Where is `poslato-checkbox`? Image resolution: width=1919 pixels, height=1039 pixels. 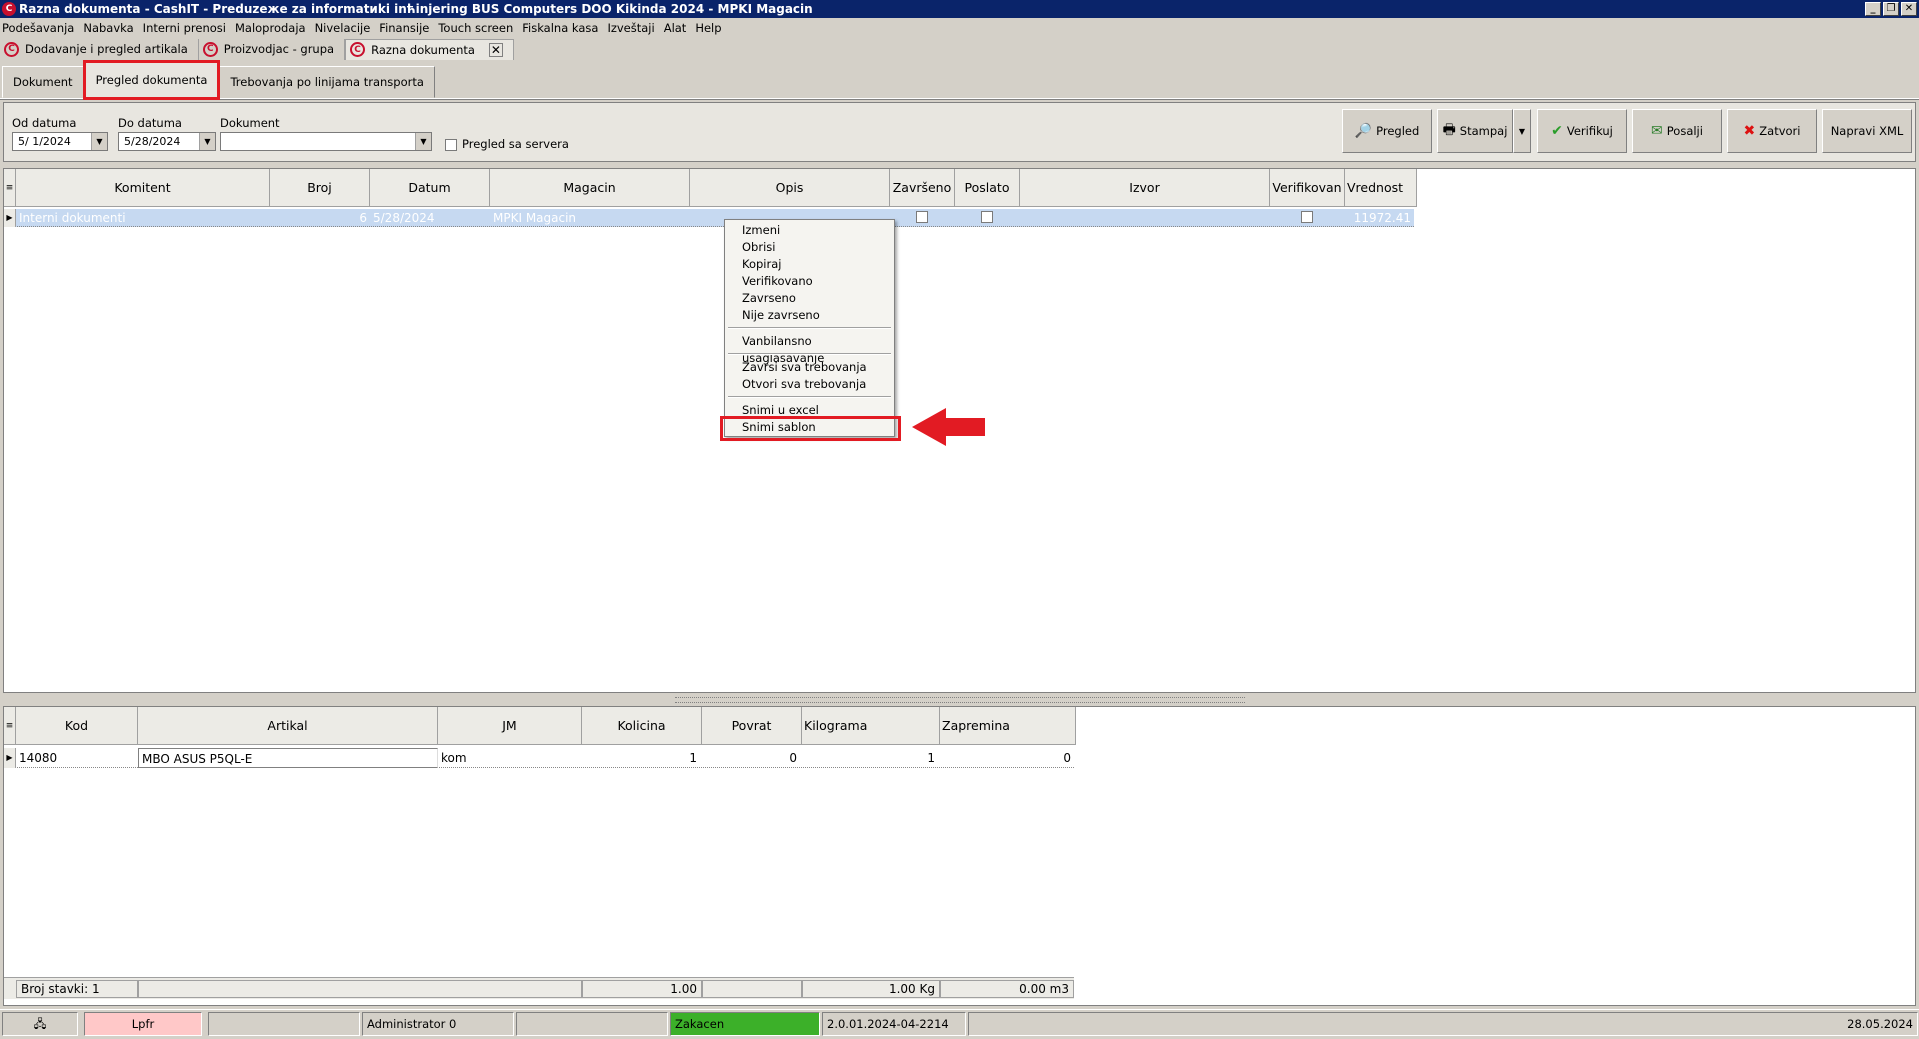
poslato-checkbox is located at coordinates (987, 217).